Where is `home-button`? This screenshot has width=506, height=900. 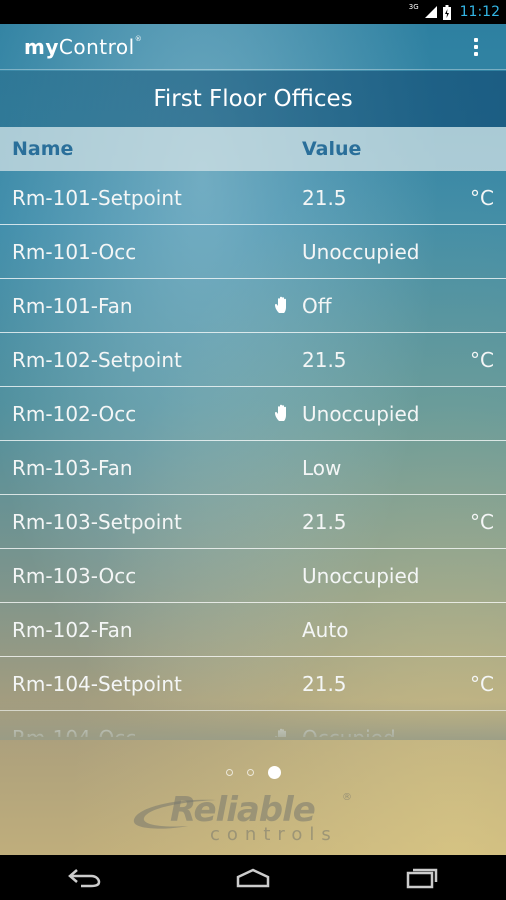 home-button is located at coordinates (253, 877).